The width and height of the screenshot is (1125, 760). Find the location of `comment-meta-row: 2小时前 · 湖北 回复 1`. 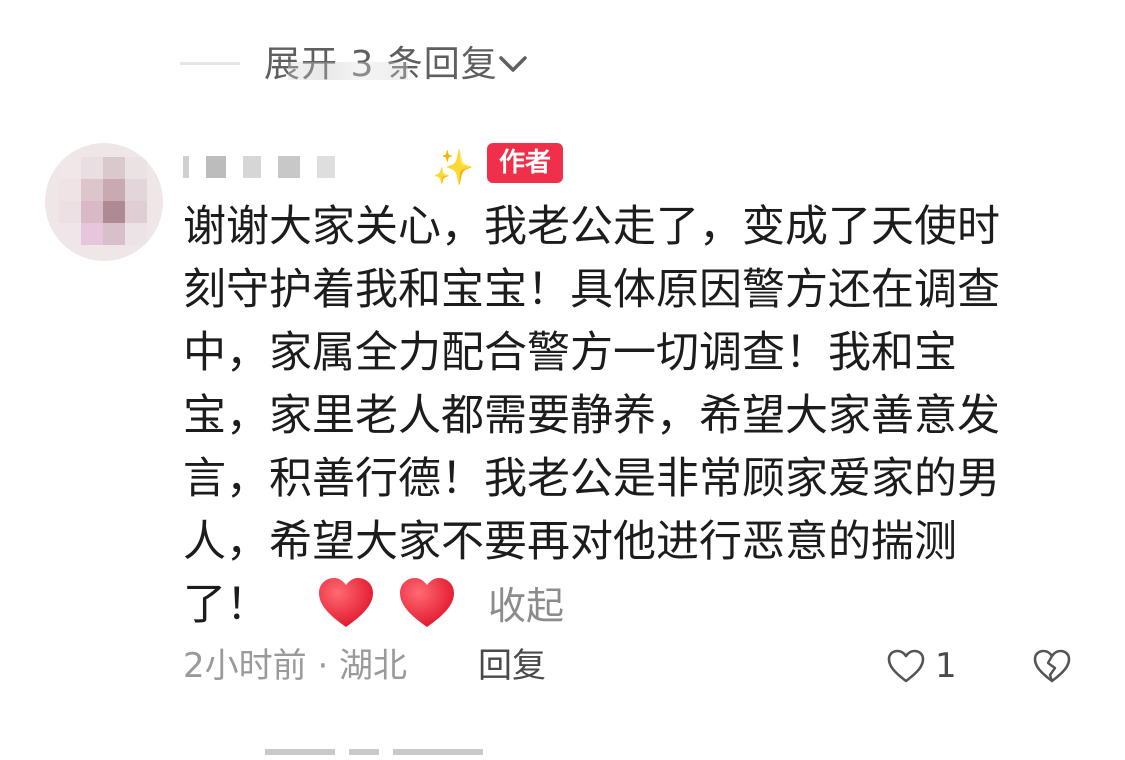

comment-meta-row: 2小时前 · 湖北 回复 1 is located at coordinates (633, 666).